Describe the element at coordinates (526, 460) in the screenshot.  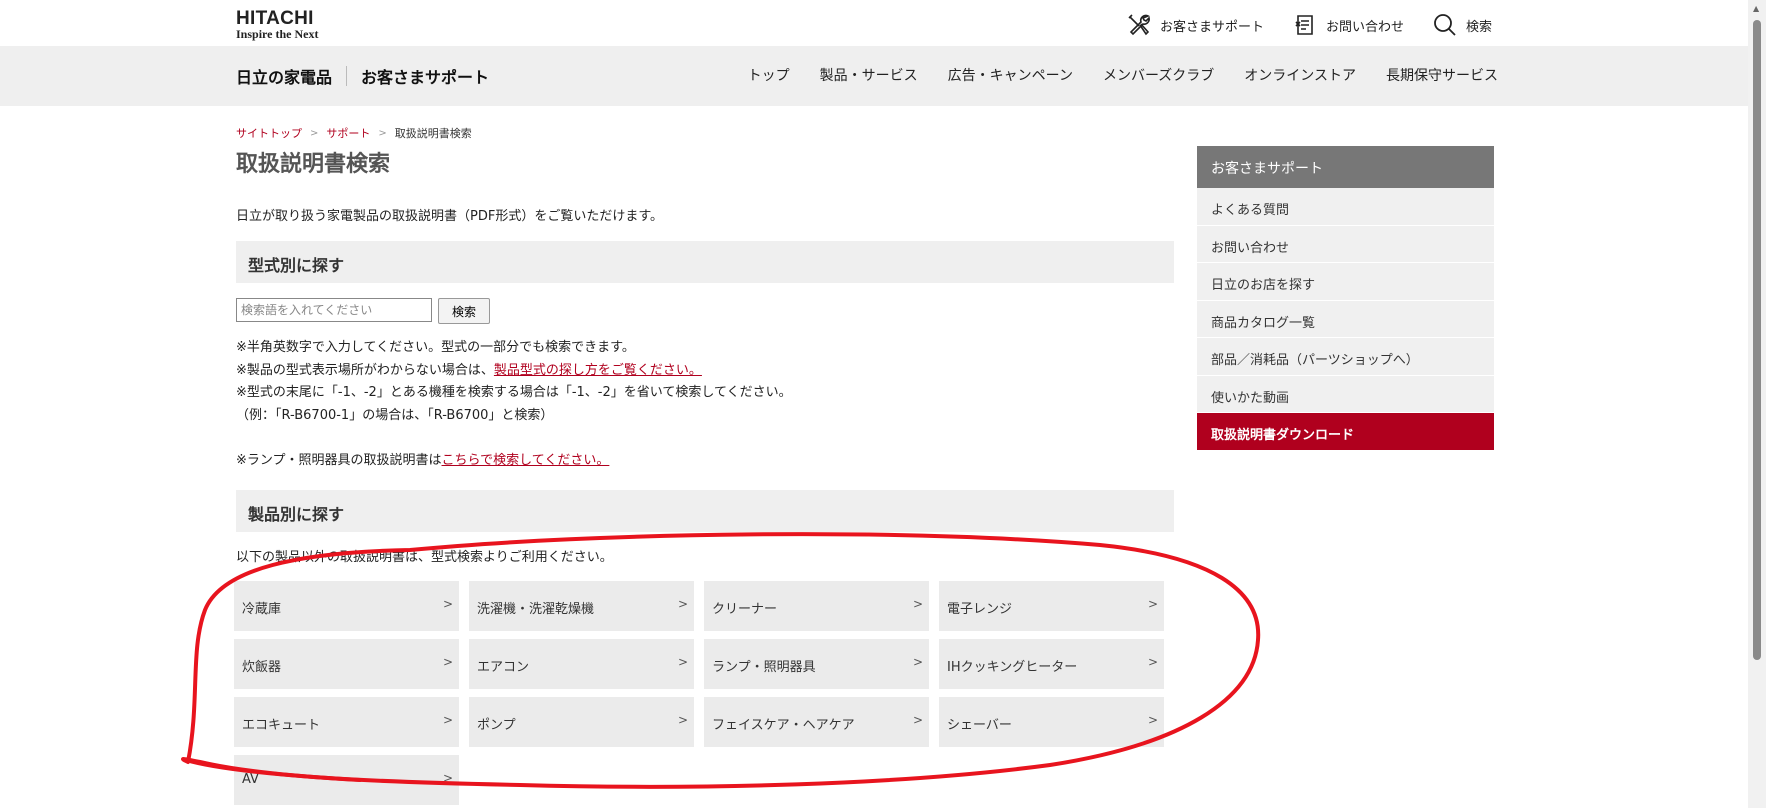
I see `lamp-search-link: こちらで検索してください。` at that location.